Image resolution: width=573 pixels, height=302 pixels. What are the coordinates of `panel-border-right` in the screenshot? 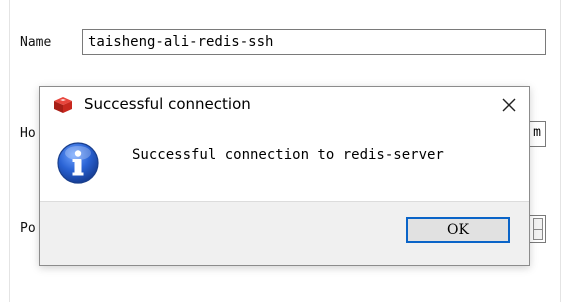 It's located at (560, 151).